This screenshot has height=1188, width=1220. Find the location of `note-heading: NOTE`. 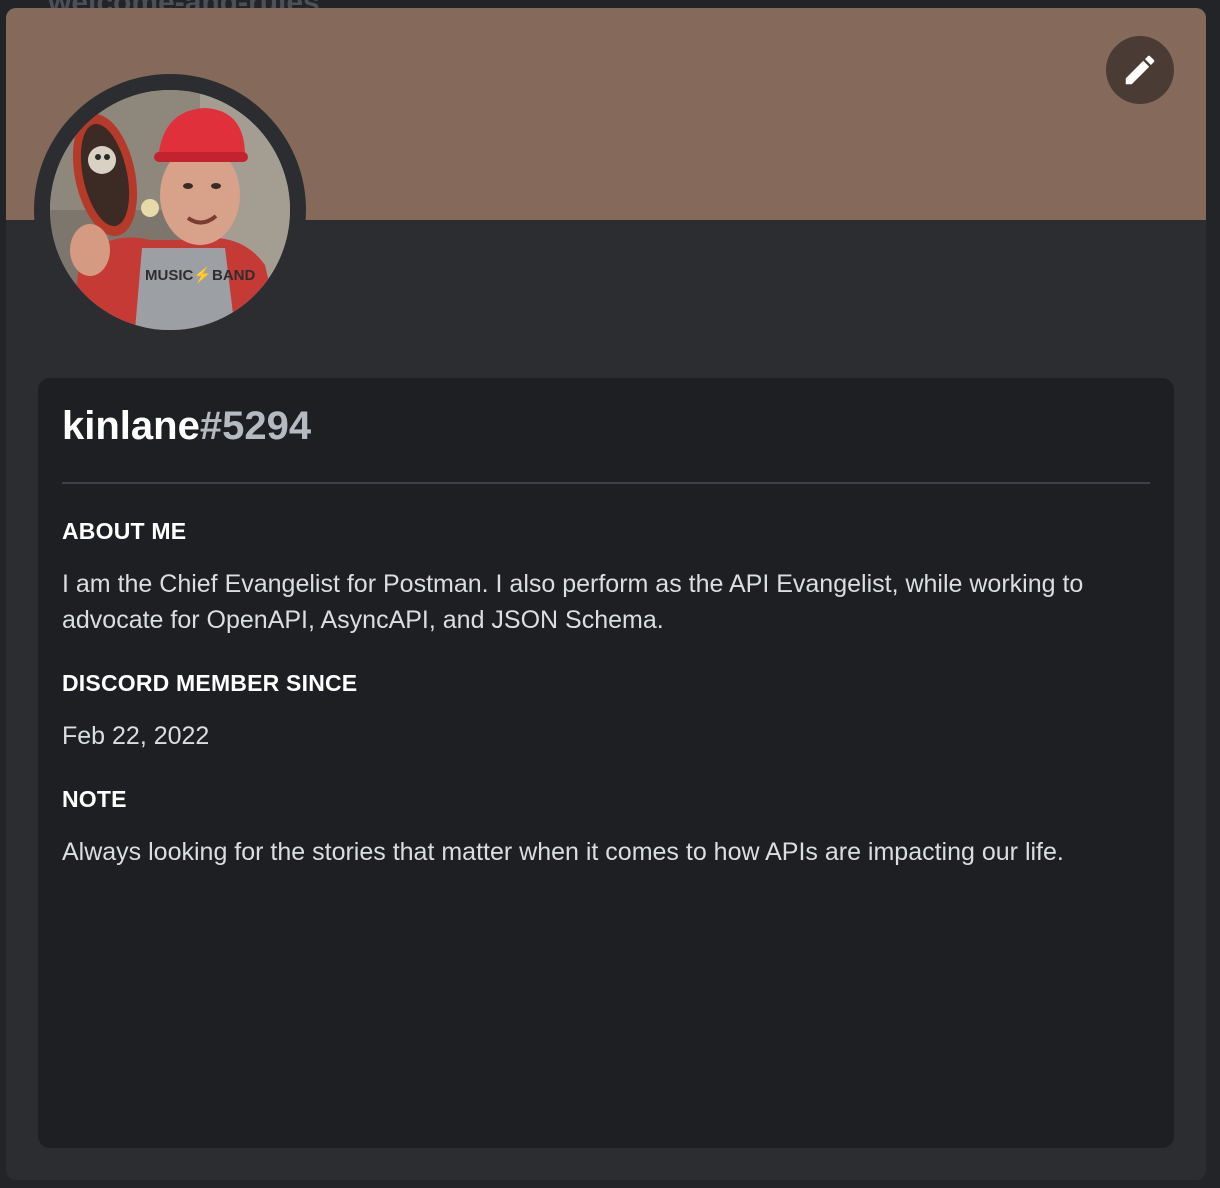

note-heading: NOTE is located at coordinates (94, 799).